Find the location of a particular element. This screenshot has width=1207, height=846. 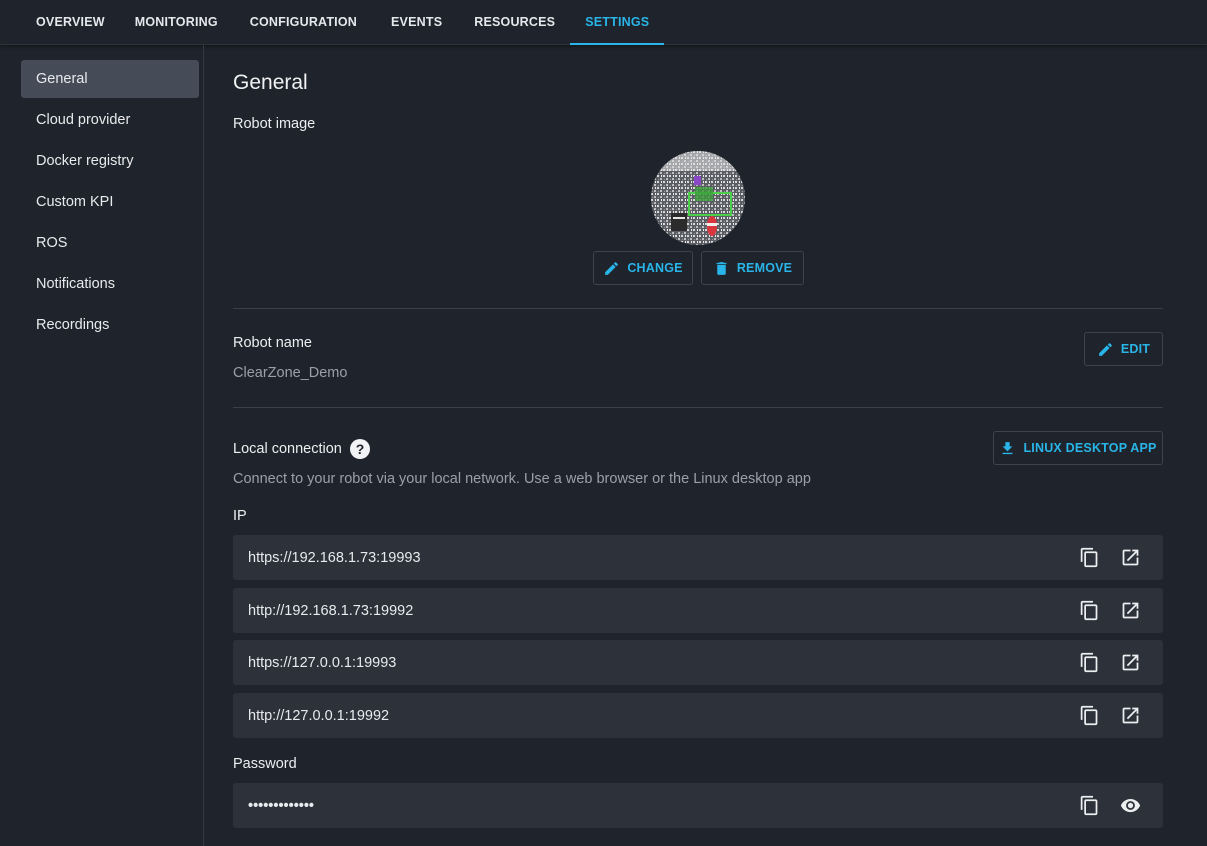

remove-image-label: REMOVE is located at coordinates (764, 268).